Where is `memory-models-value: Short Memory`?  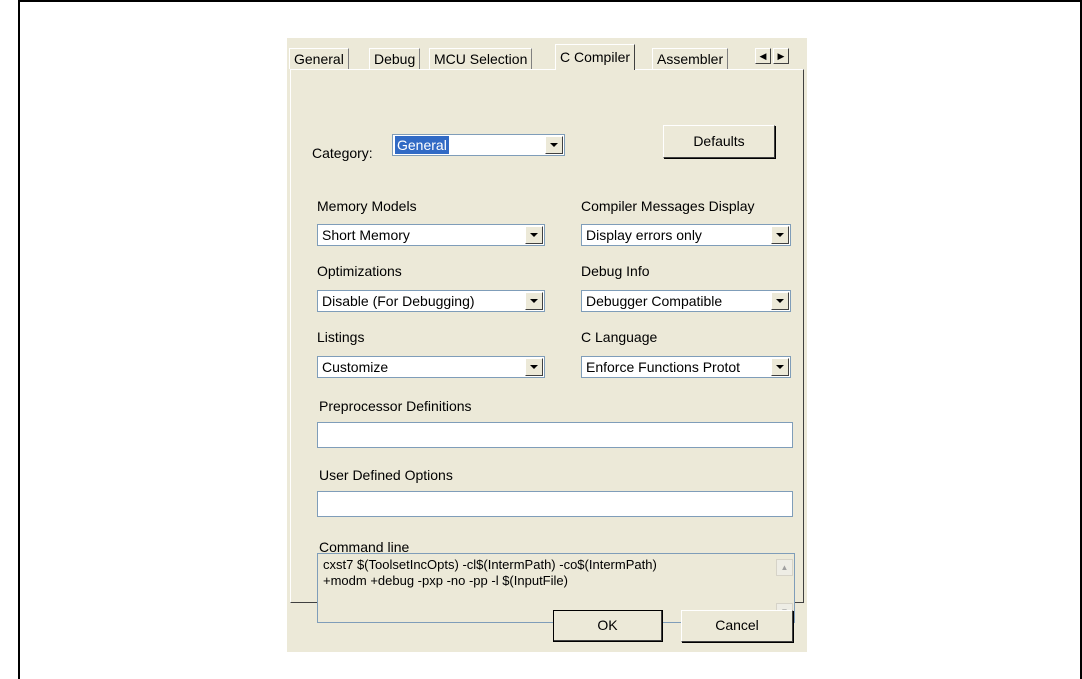
memory-models-value: Short Memory is located at coordinates (366, 235).